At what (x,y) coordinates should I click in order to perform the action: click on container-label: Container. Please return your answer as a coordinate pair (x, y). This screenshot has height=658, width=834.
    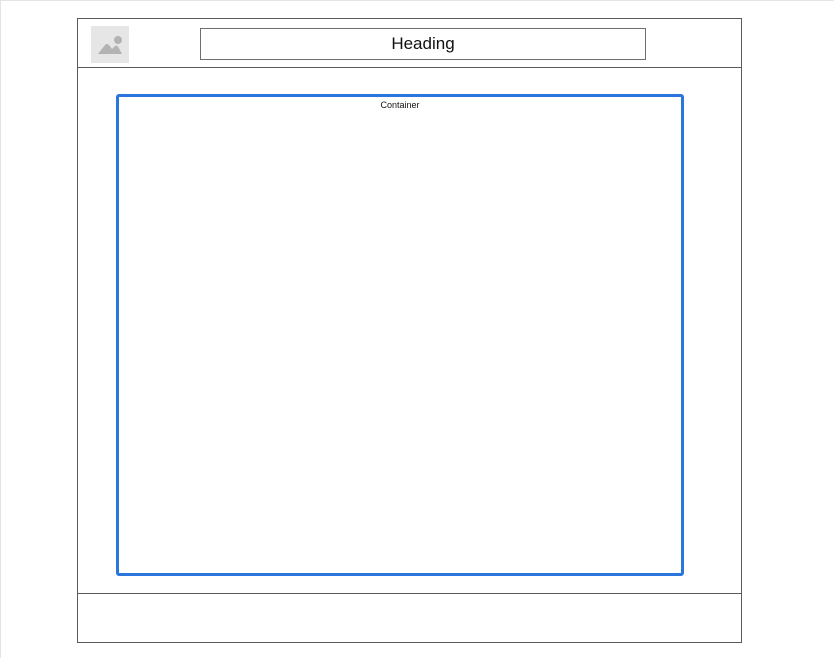
    Looking at the image, I should click on (400, 105).